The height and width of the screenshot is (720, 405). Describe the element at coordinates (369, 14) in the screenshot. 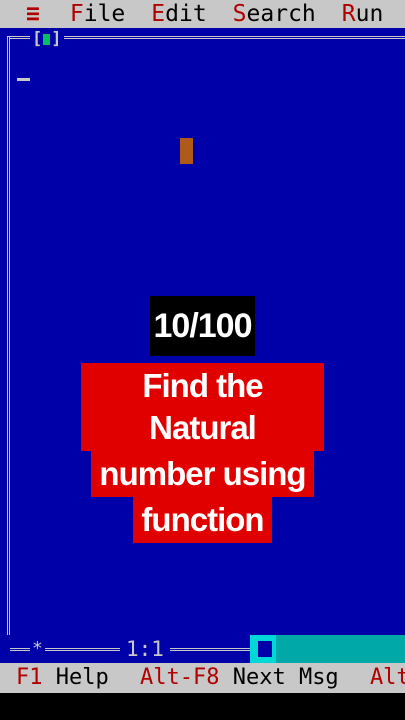

I see `menu-run-label: un` at that location.